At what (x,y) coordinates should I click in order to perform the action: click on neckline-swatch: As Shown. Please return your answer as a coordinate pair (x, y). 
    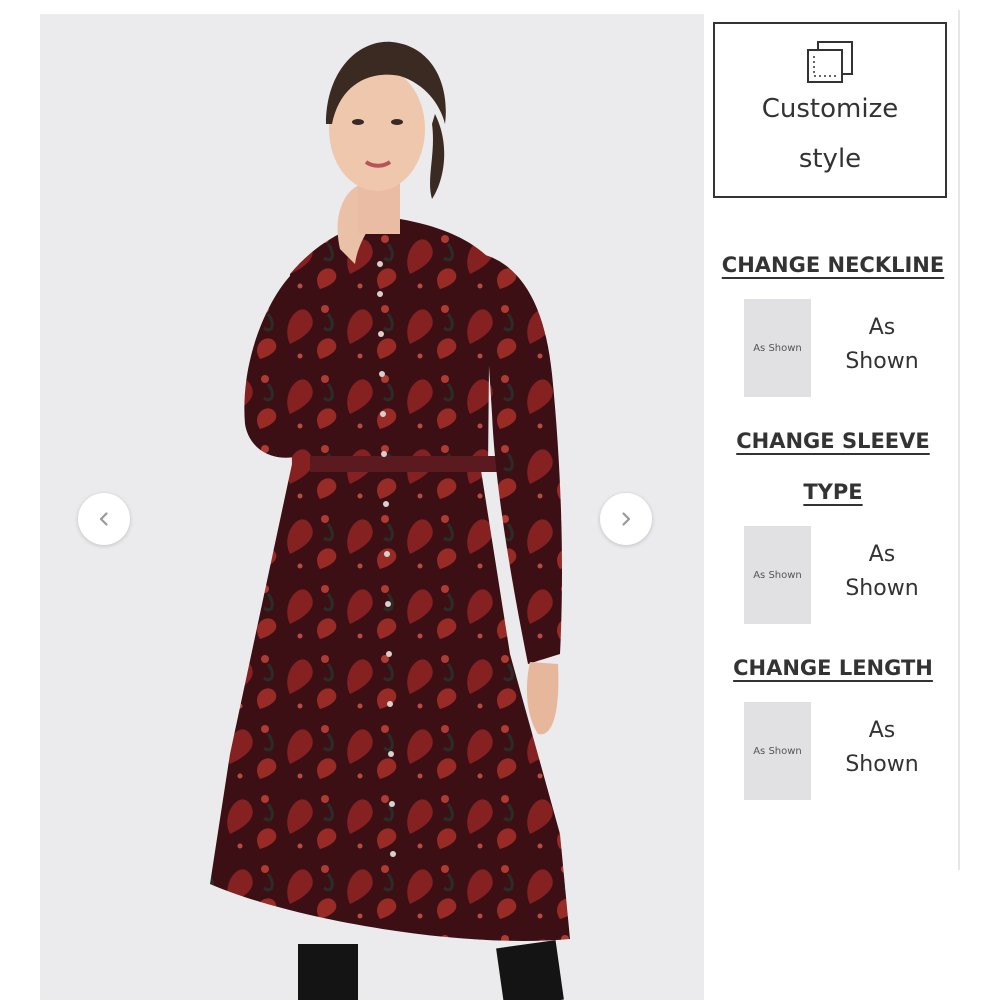
    Looking at the image, I should click on (777, 348).